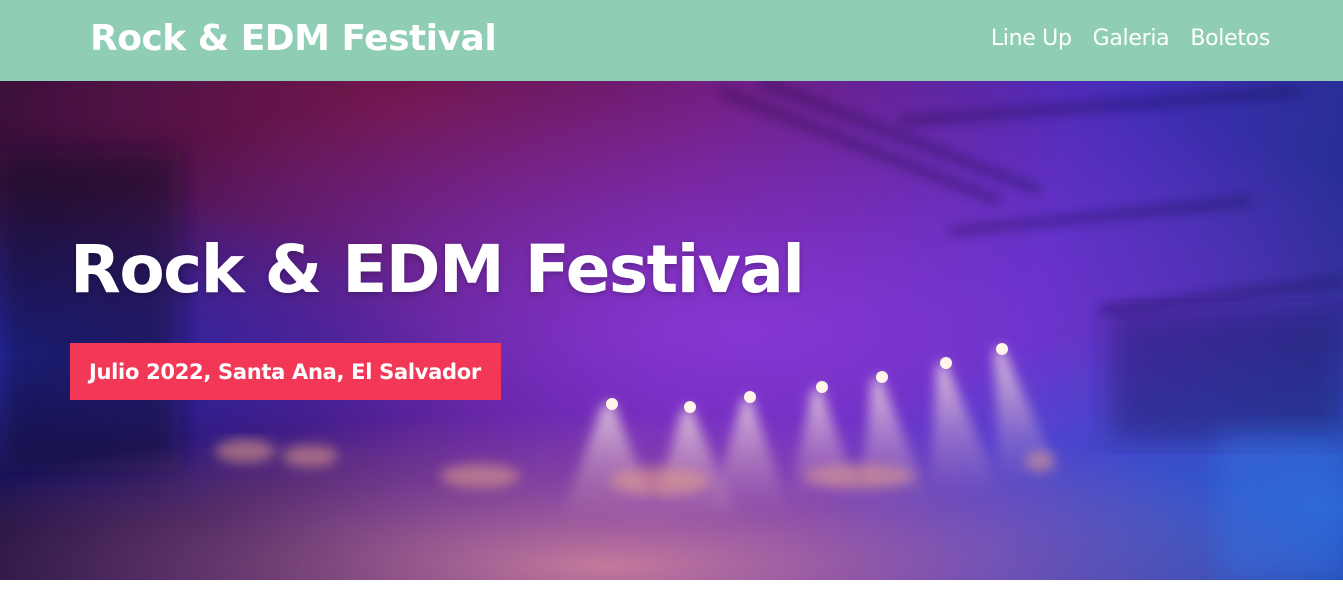 The width and height of the screenshot is (1343, 602). What do you see at coordinates (285, 371) in the screenshot?
I see `event-date-badge: Julio 2022, Santa Ana, El Salvador` at bounding box center [285, 371].